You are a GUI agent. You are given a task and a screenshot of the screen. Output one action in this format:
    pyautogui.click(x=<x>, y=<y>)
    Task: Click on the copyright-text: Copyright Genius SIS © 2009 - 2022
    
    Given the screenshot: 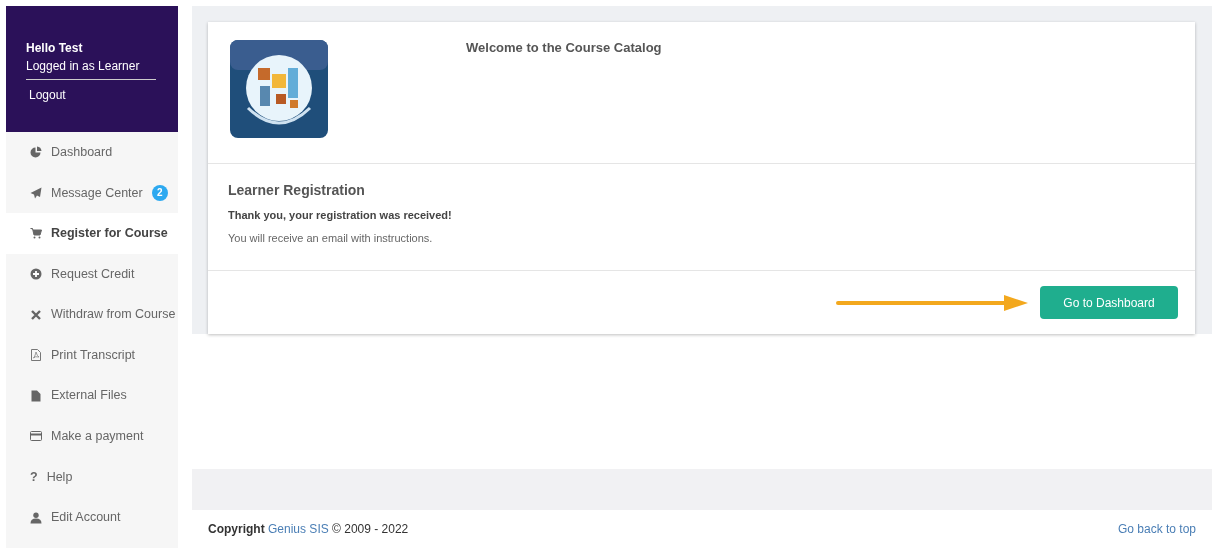 What is the action you would take?
    pyautogui.click(x=308, y=529)
    